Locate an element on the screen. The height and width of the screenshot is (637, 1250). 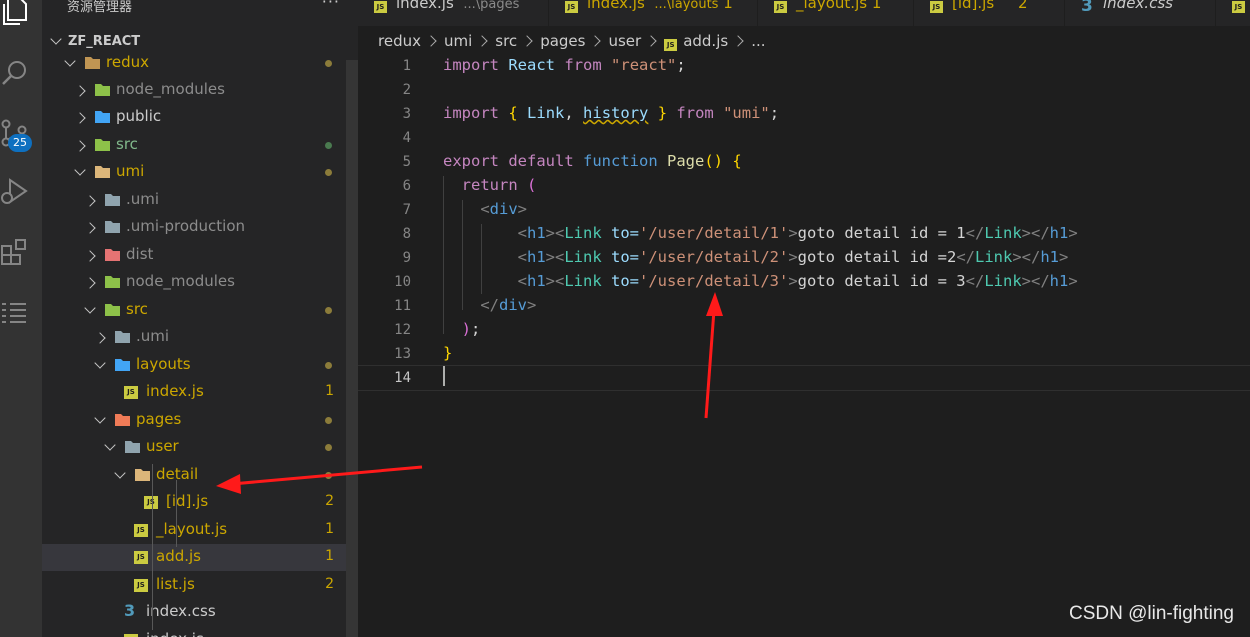
tab-label: index.js is located at coordinates (616, 6).